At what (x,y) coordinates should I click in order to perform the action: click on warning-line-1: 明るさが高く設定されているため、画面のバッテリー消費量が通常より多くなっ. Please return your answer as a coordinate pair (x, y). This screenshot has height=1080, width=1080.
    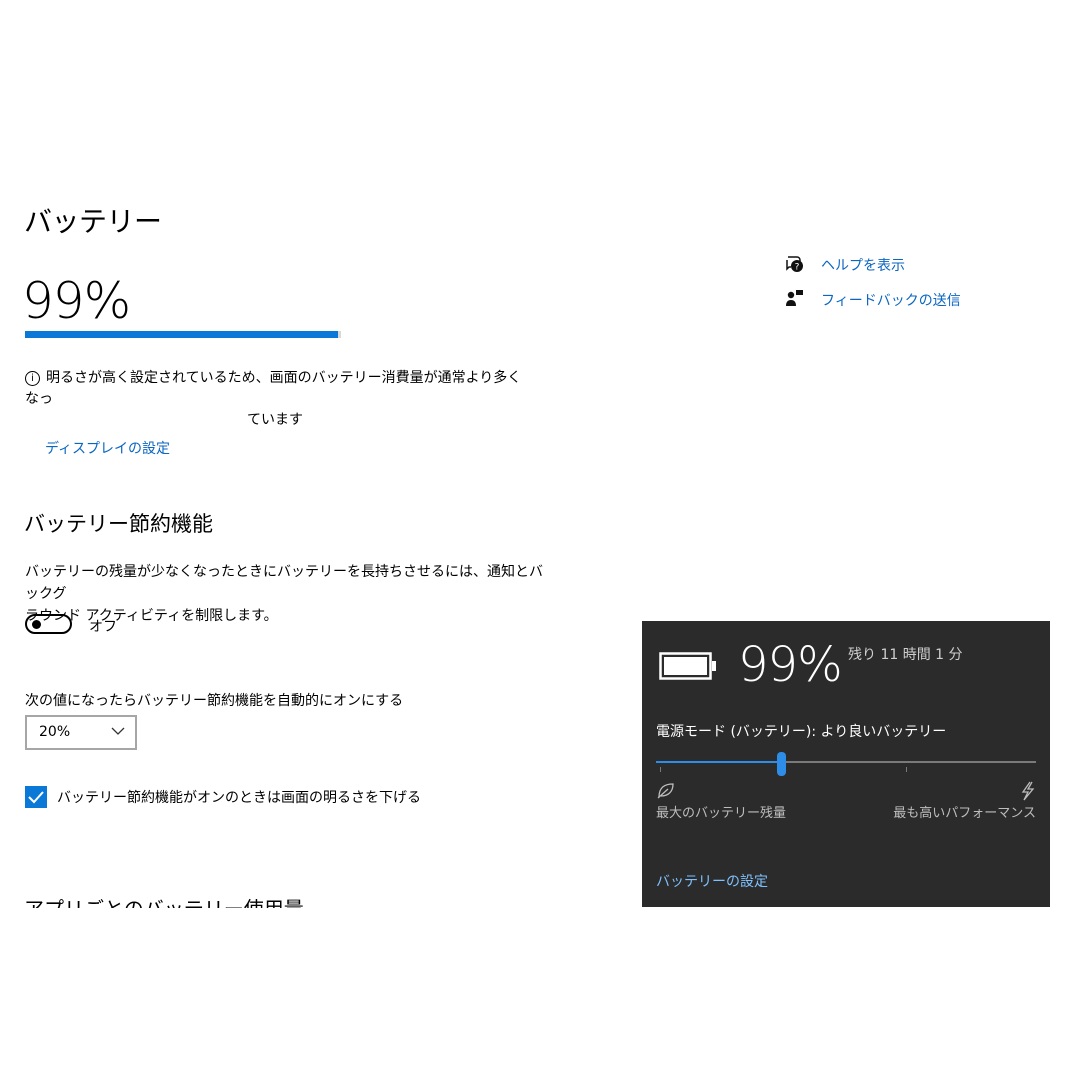
    Looking at the image, I should click on (273, 388).